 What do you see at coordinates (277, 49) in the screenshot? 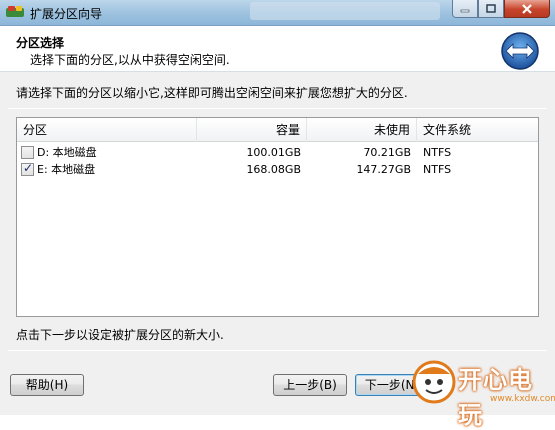
I see `wizard-header: 分区选择 选择下面的分区,以从中获得空闲空间.` at bounding box center [277, 49].